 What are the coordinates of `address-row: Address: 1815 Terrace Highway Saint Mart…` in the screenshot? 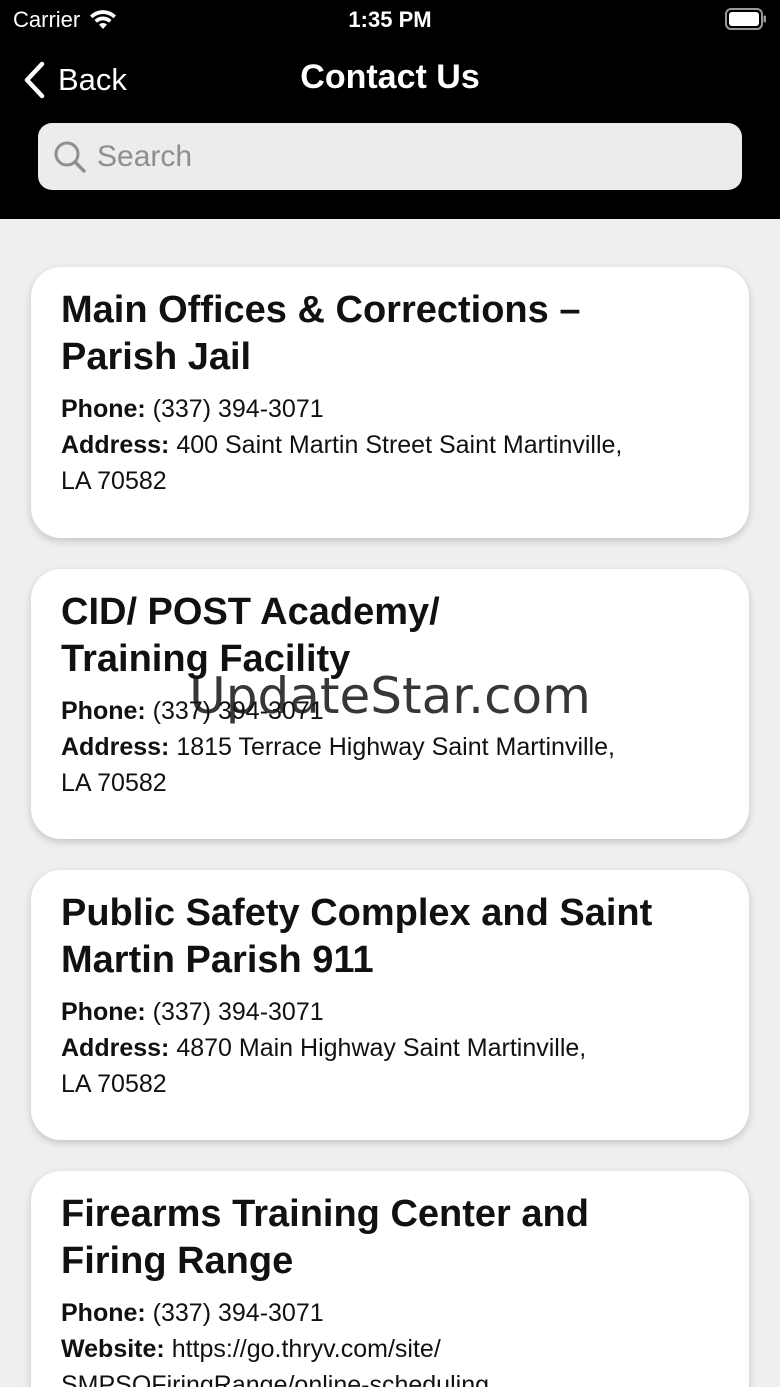 It's located at (390, 747).